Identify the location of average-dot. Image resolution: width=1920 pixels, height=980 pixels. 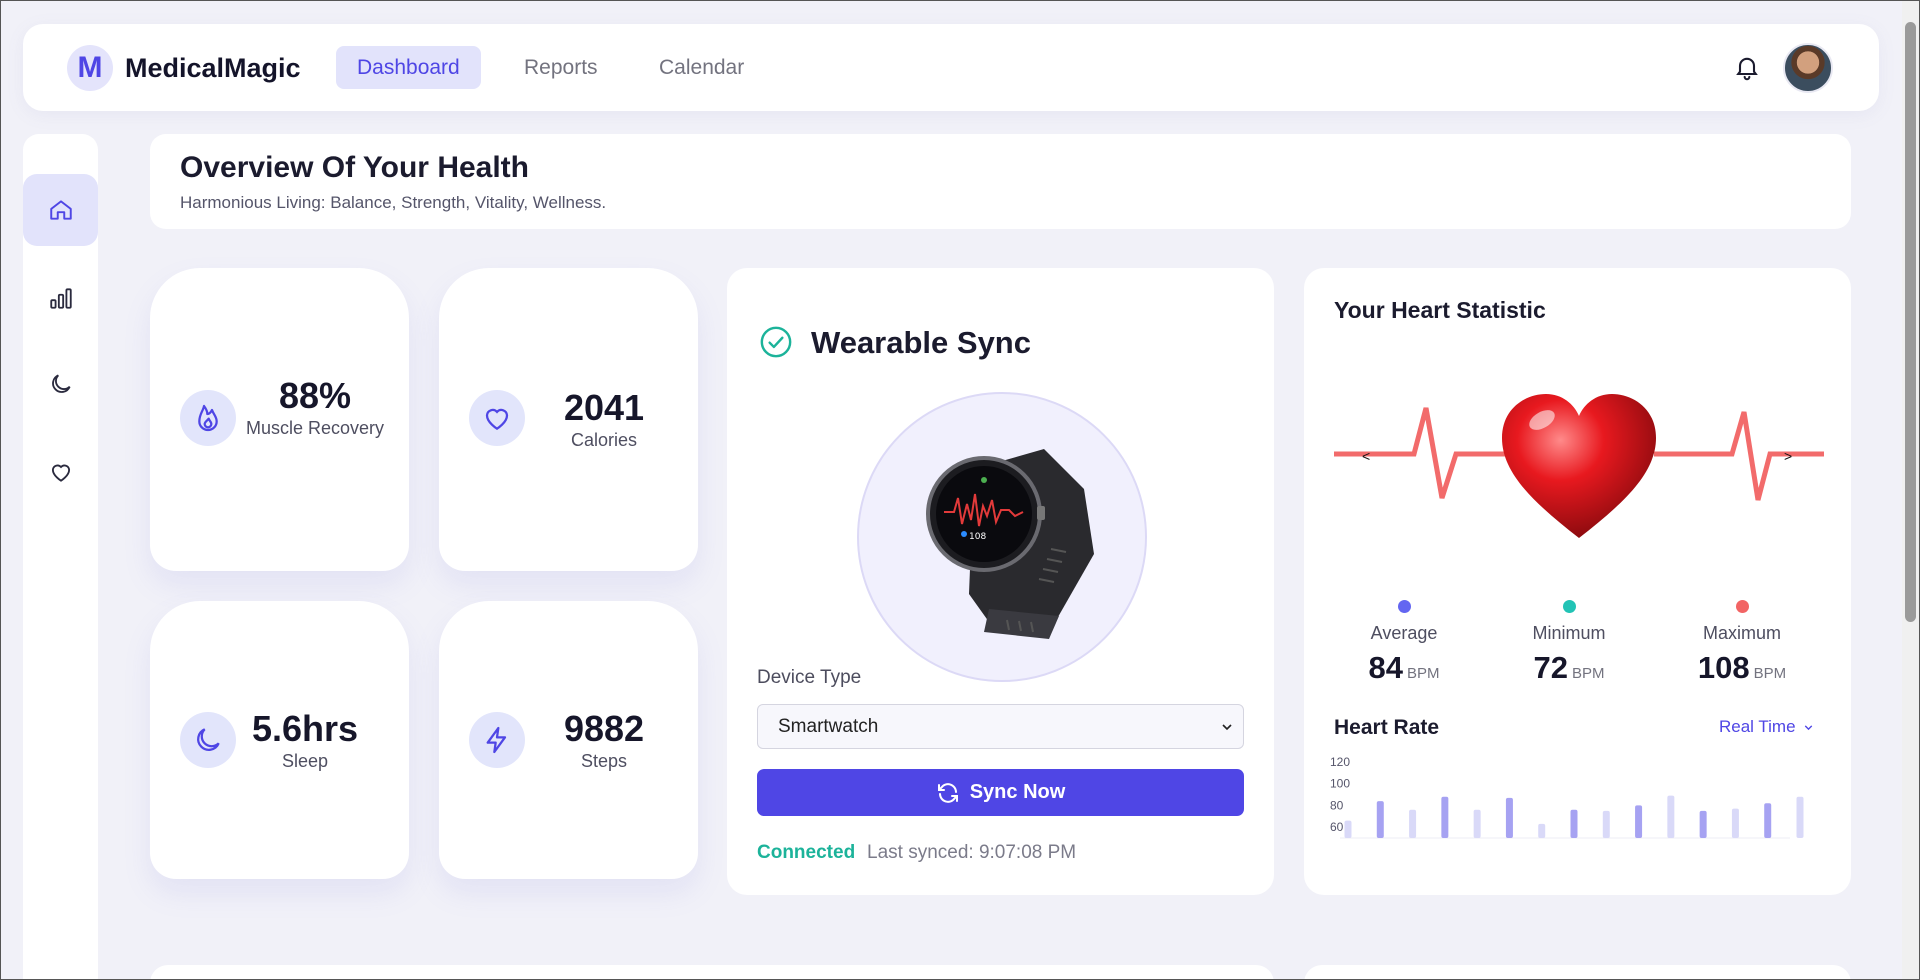
(1404, 606).